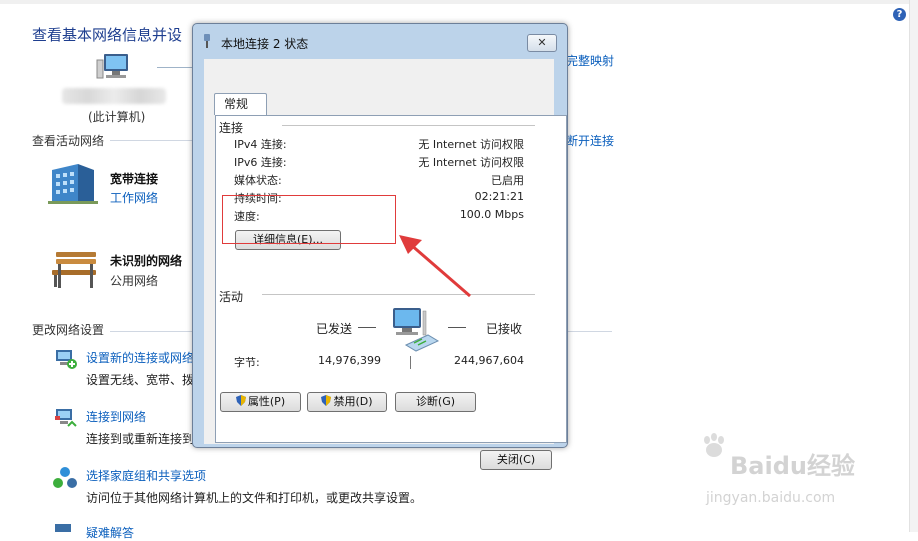  I want to click on map-connector-line, so click(174, 67).